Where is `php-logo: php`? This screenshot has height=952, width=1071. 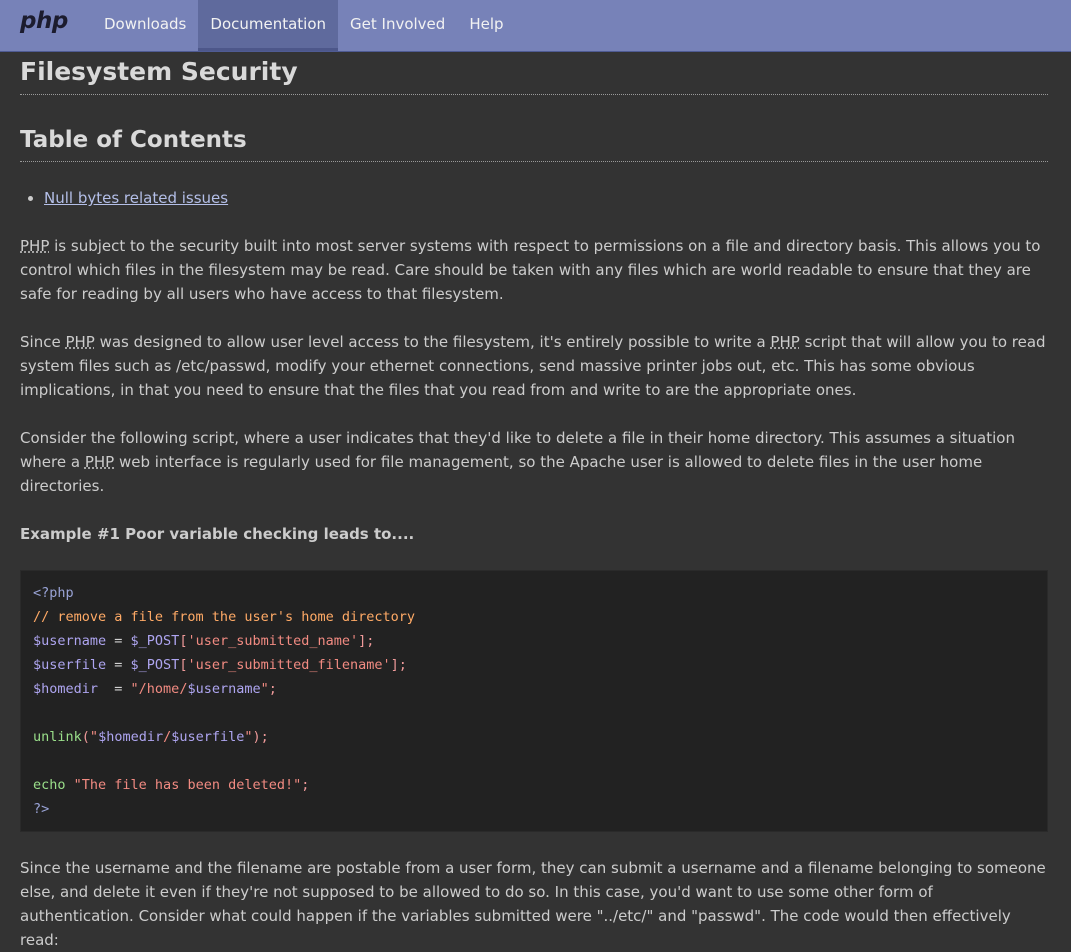 php-logo: php is located at coordinates (44, 21).